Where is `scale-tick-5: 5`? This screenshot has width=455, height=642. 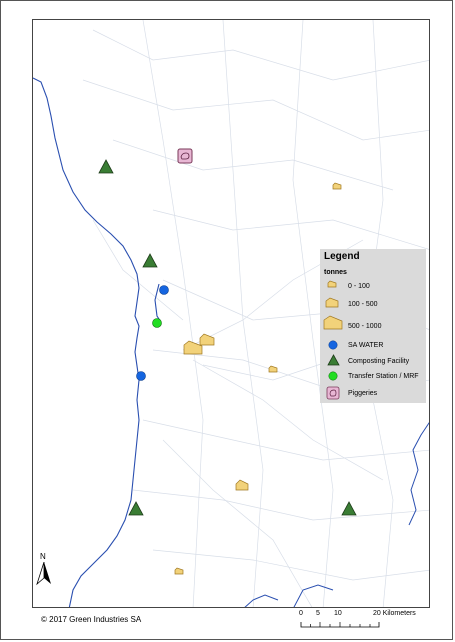
scale-tick-5: 5 is located at coordinates (318, 613).